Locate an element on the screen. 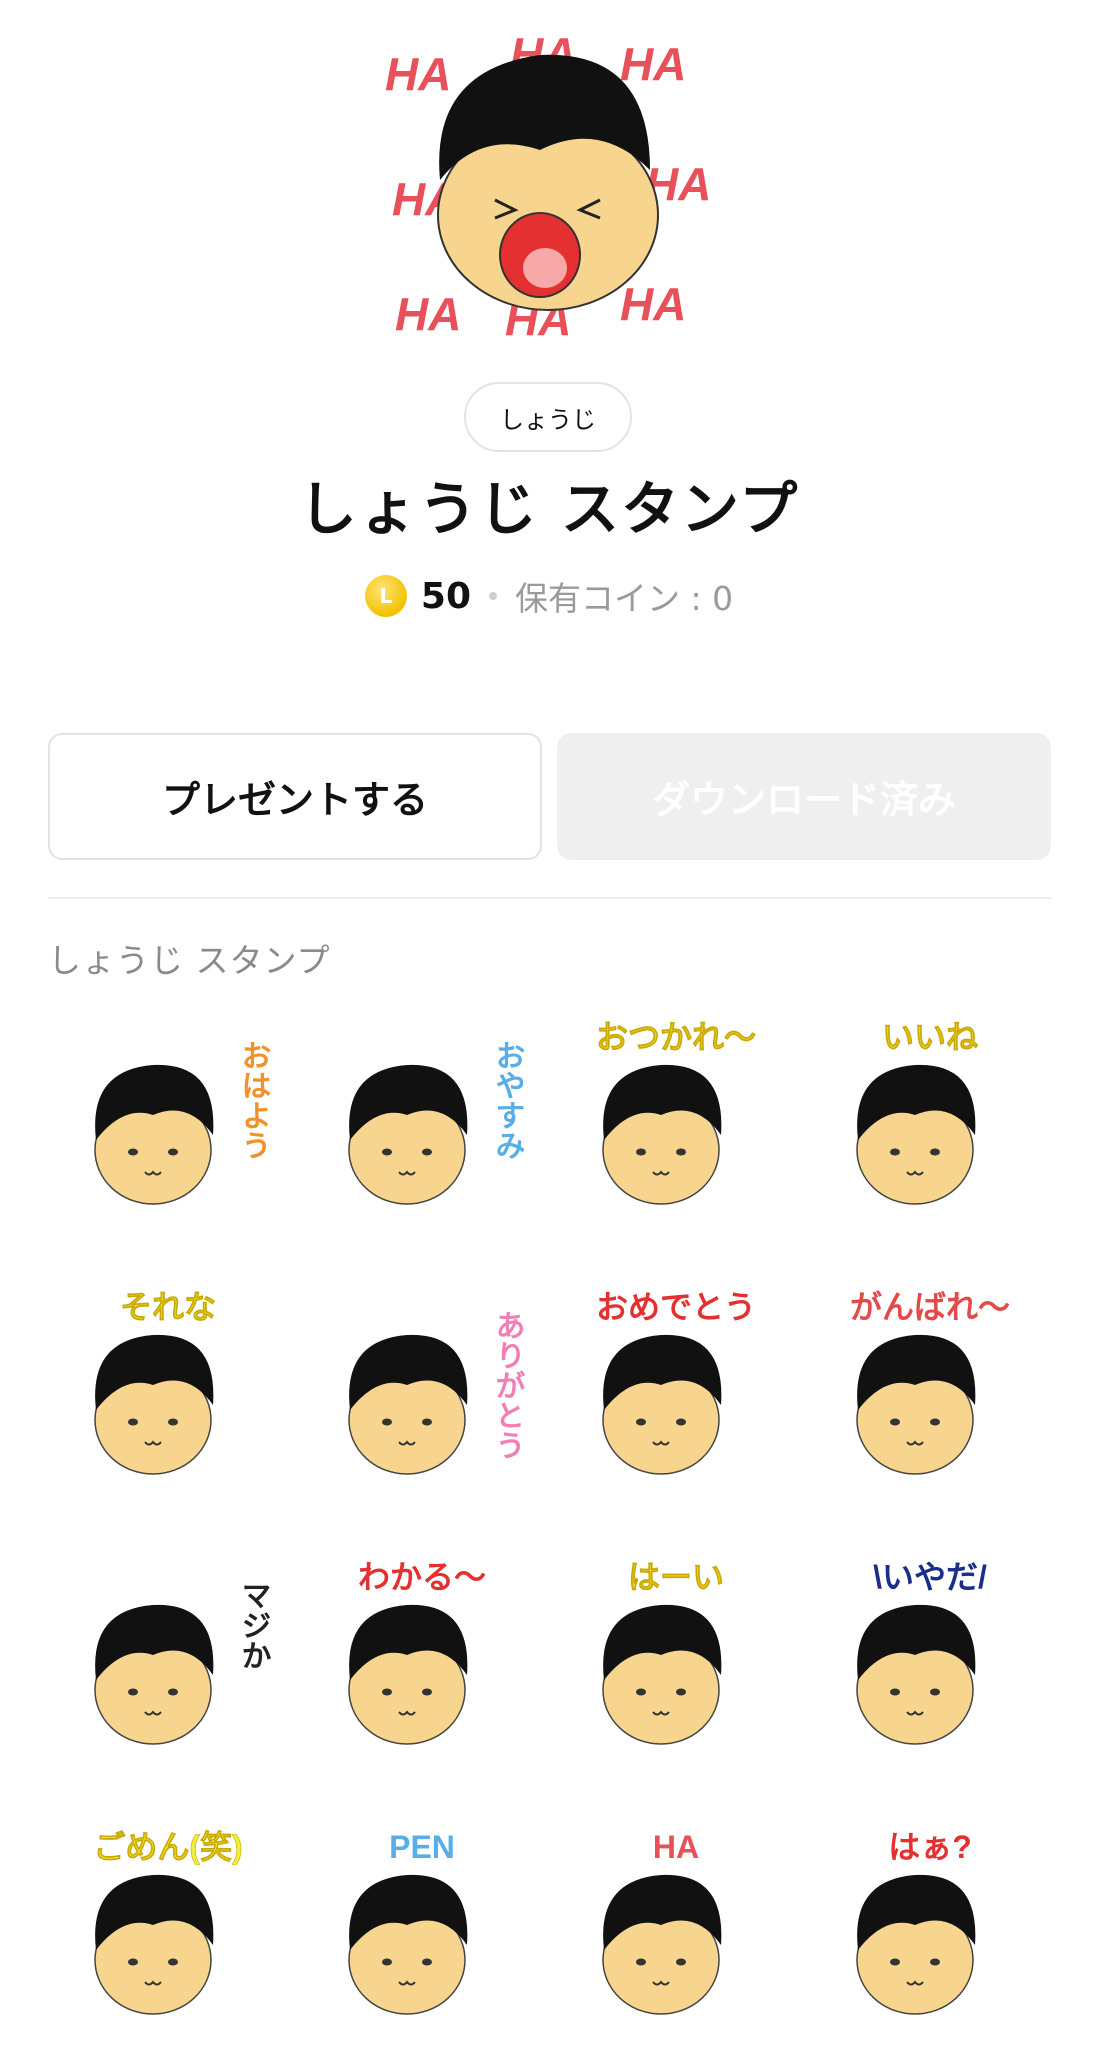 This screenshot has width=1098, height=2060. owned-coins: 保有コイン : 0 is located at coordinates (624, 598).